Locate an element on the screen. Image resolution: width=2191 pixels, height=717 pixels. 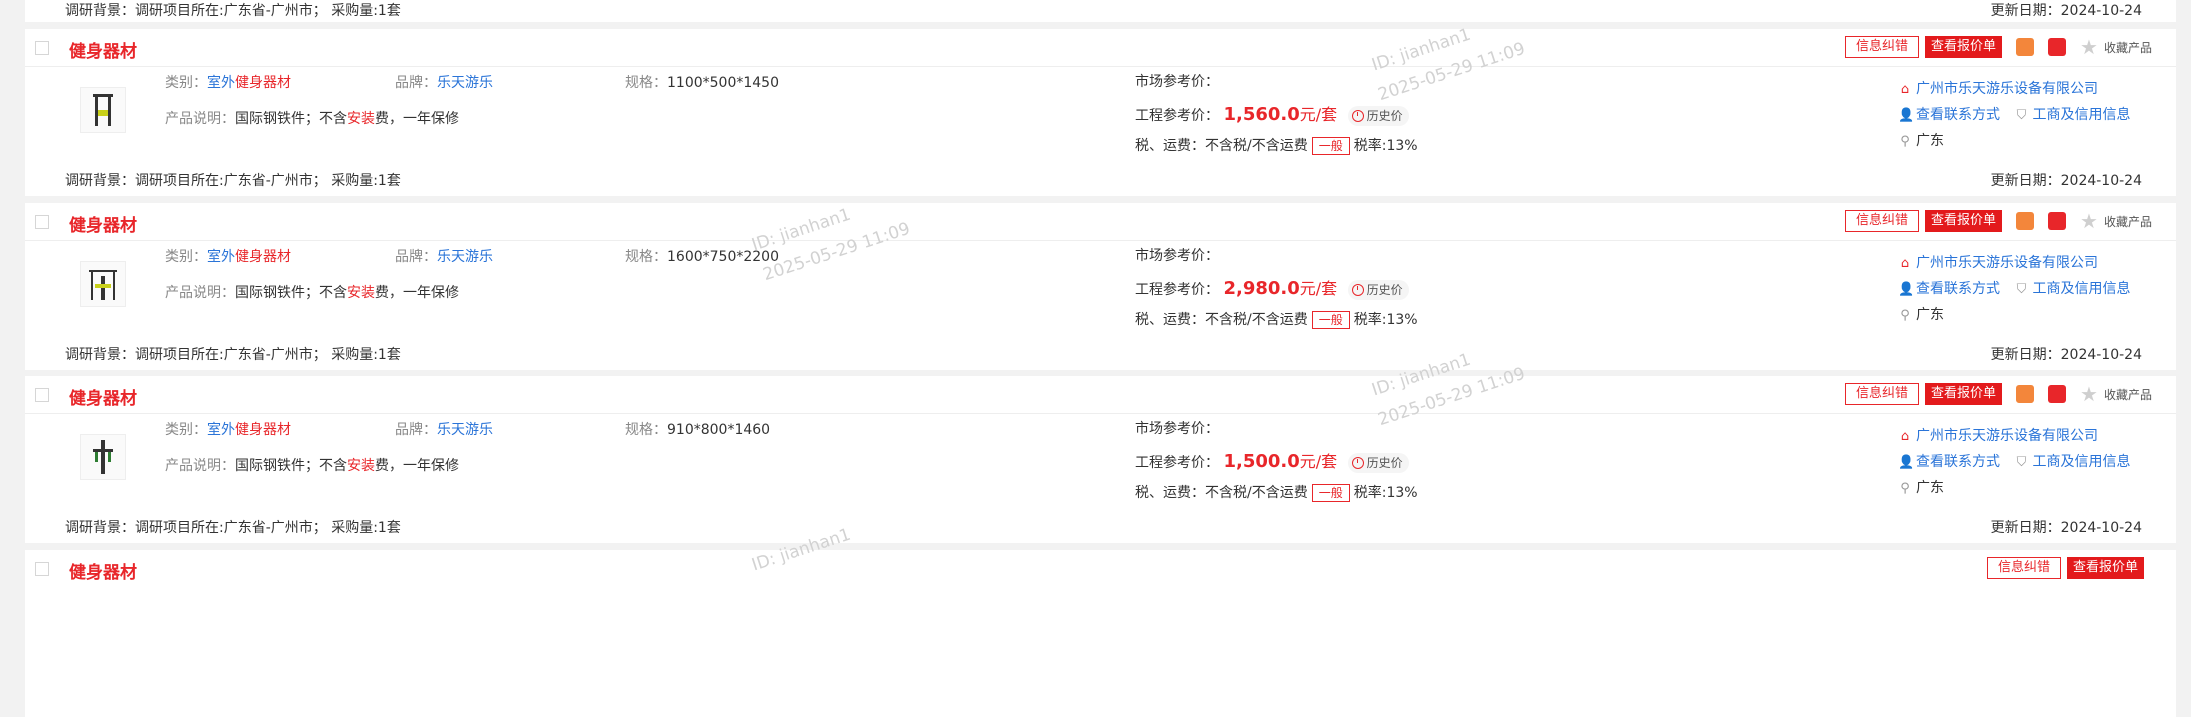
project-ref-price: 工程参考价： 1,500.0元/套 历史价 is located at coordinates (1272, 460).